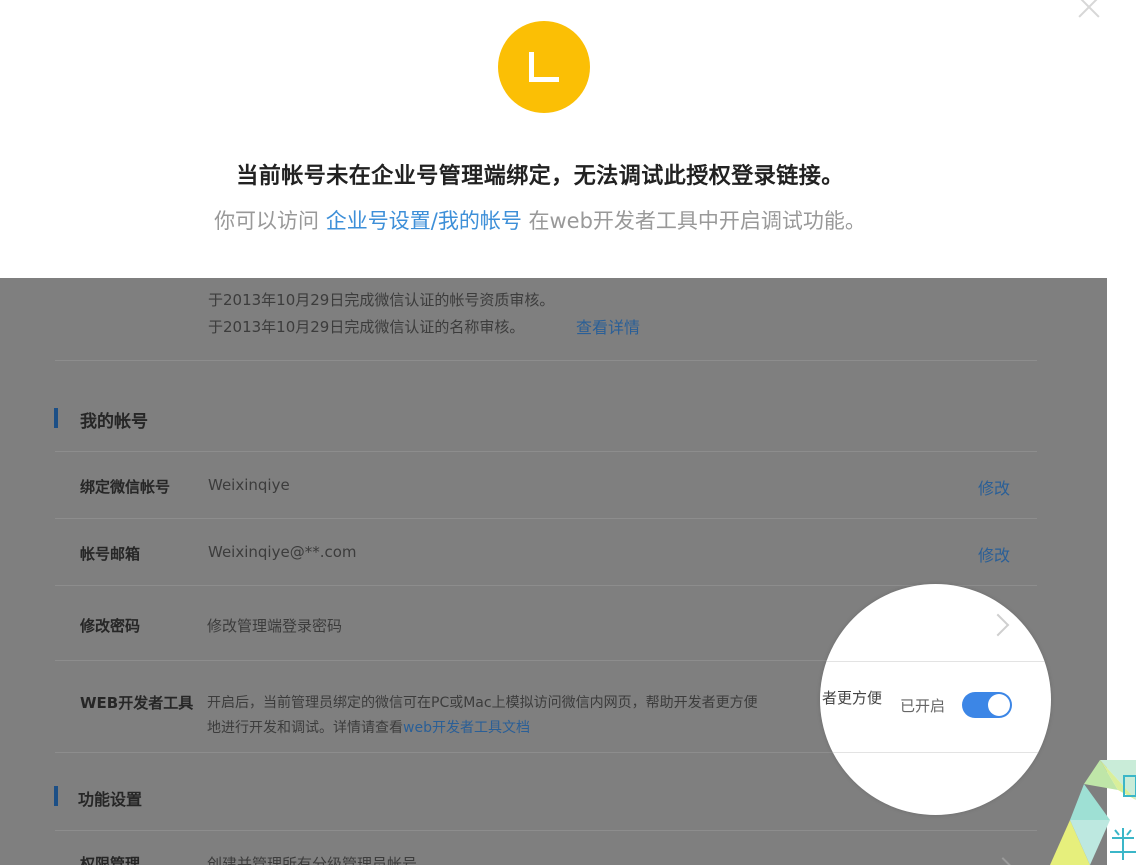 This screenshot has height=865, width=1136. What do you see at coordinates (381, 300) in the screenshot?
I see `cert-line-1: 于2013年10月29日完成微信认证的帐号资质审核。` at bounding box center [381, 300].